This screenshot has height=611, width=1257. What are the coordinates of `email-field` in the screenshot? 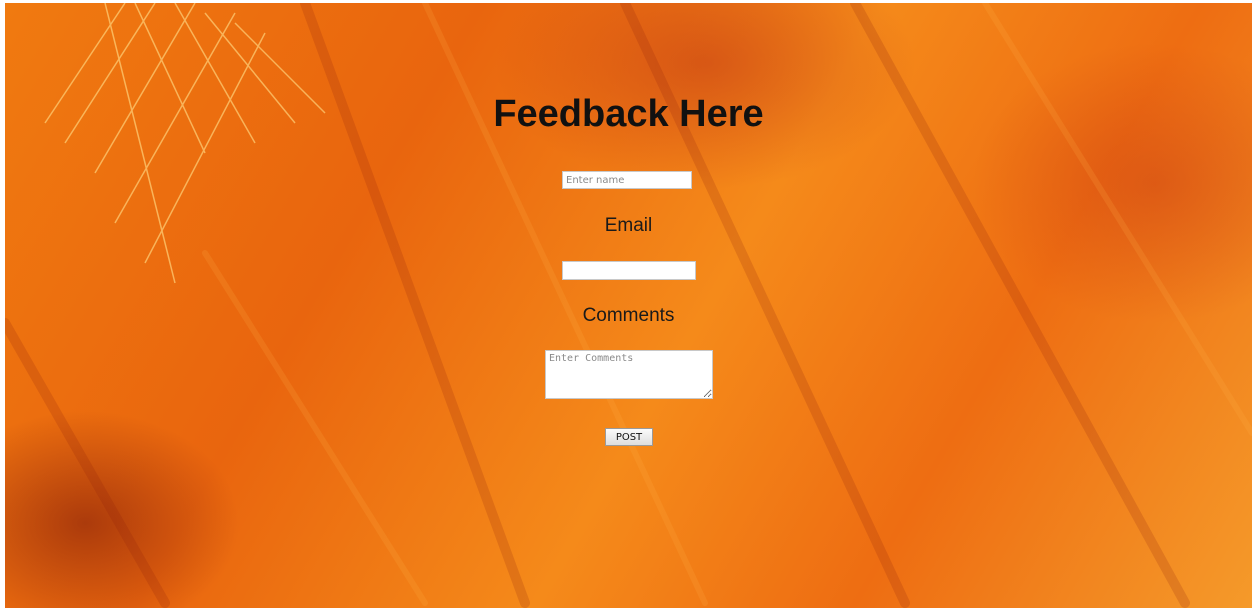 It's located at (629, 270).